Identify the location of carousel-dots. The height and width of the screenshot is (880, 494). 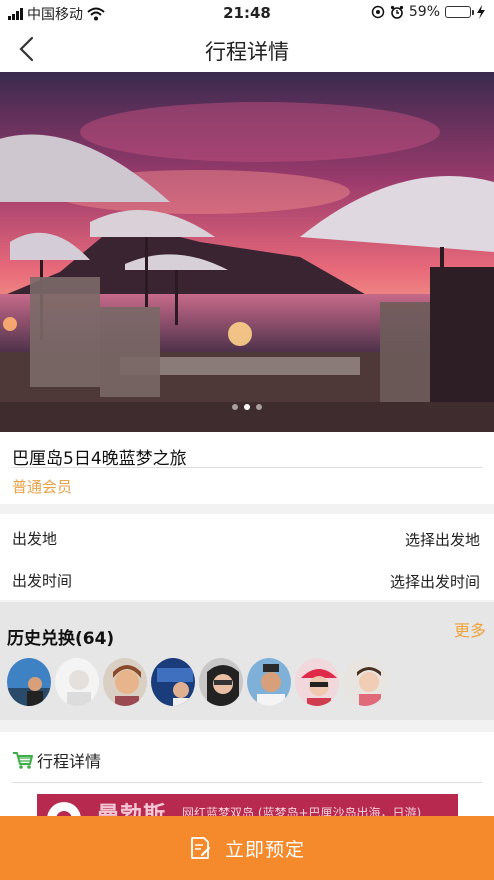
(247, 407).